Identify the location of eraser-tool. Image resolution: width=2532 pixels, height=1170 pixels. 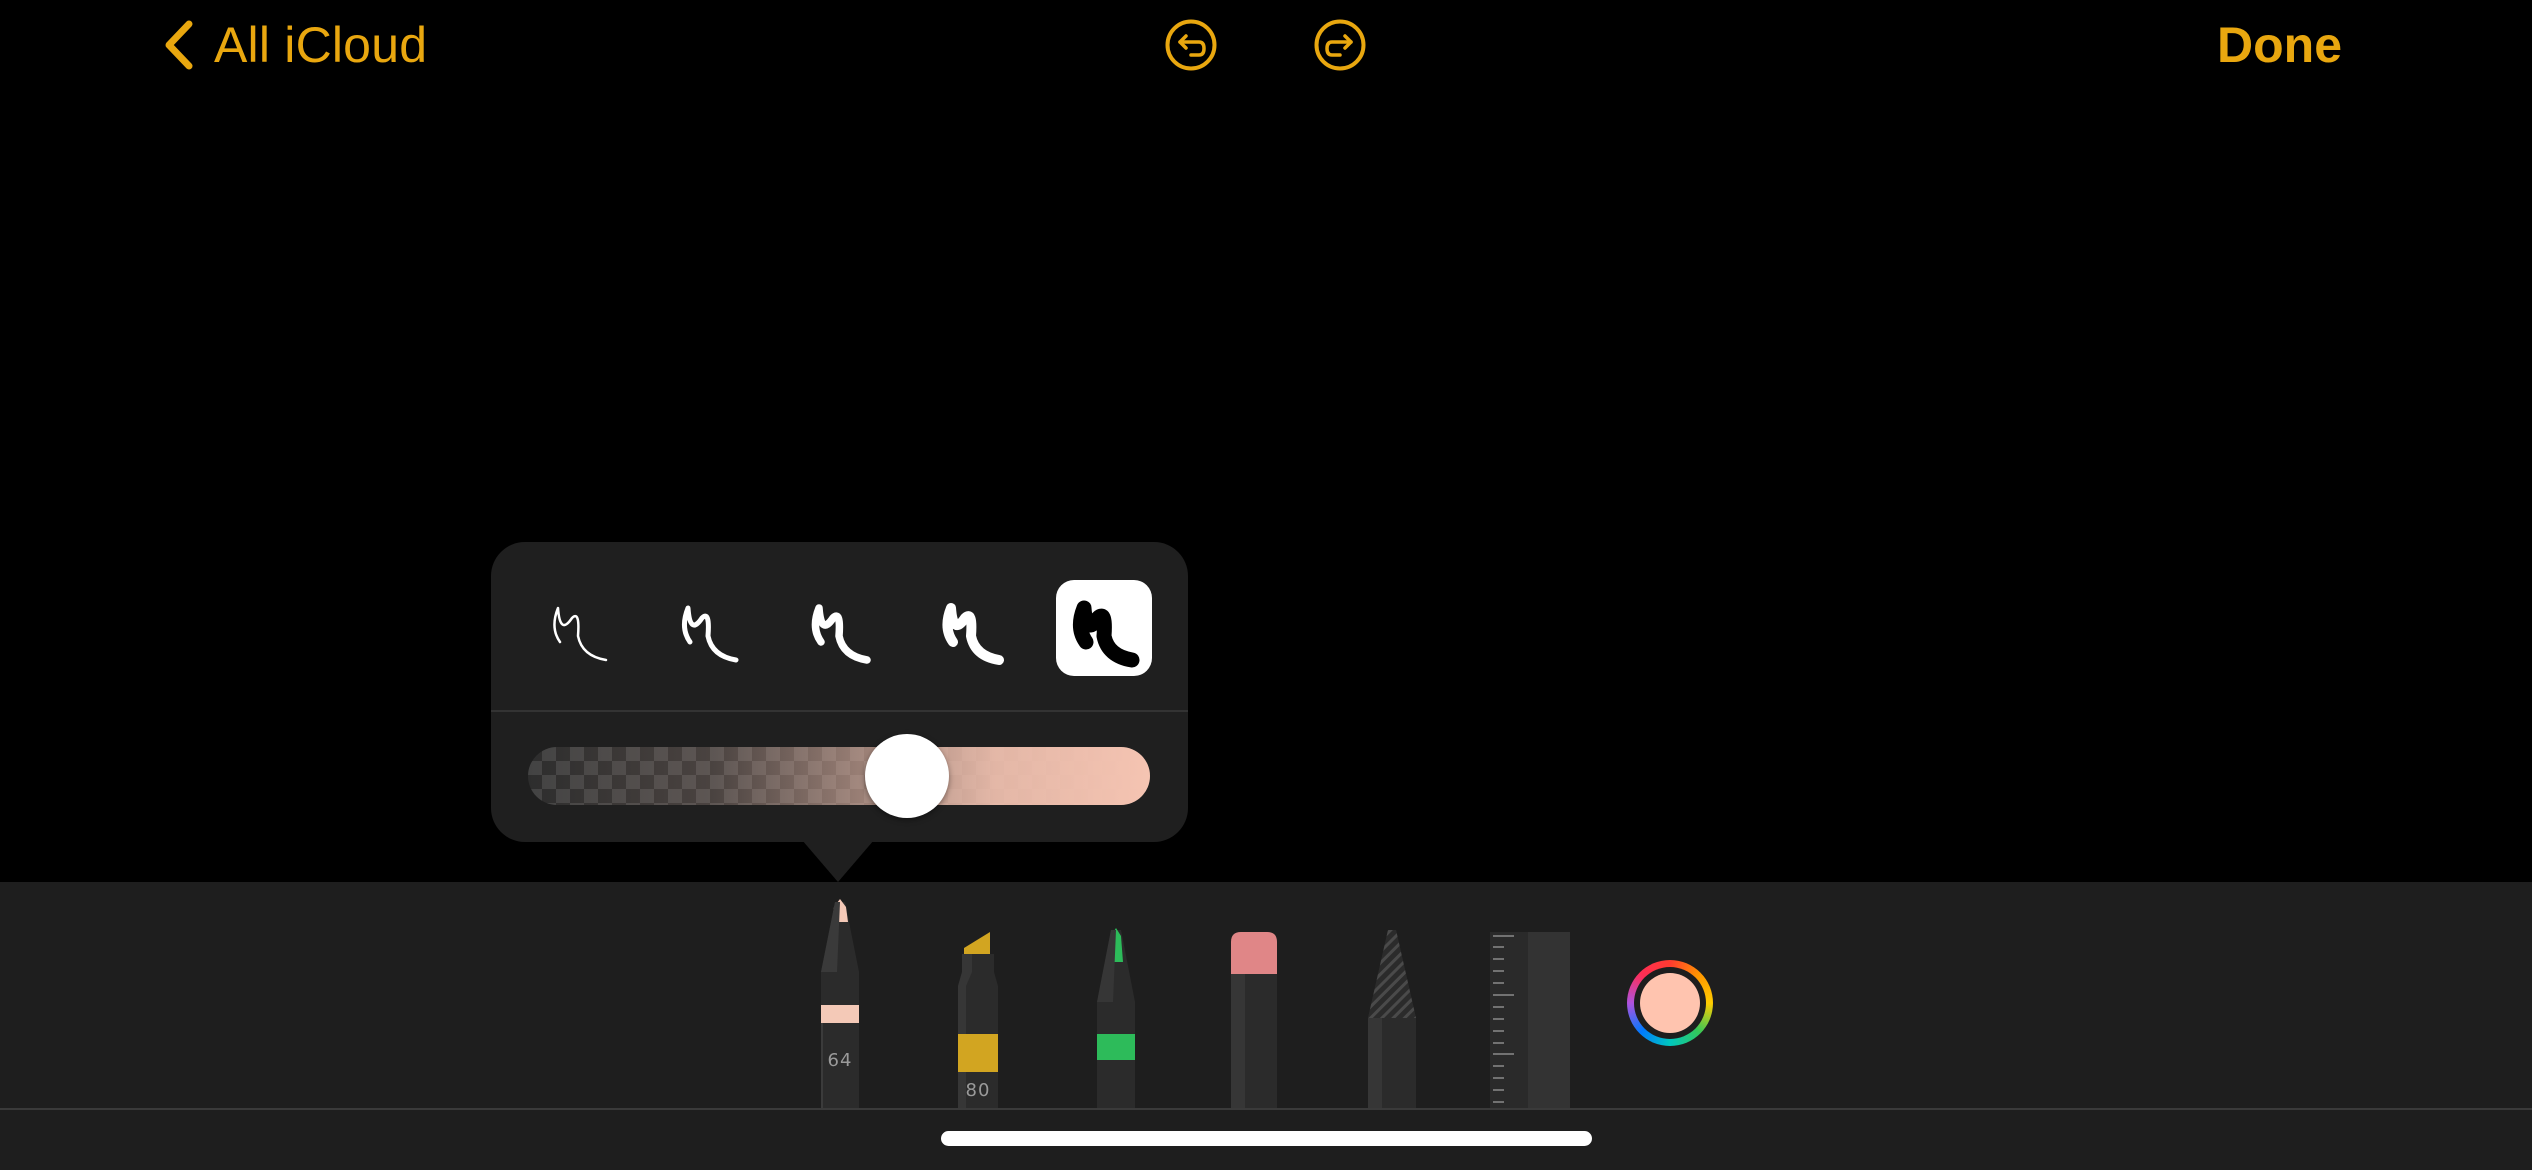
(1254, 1020).